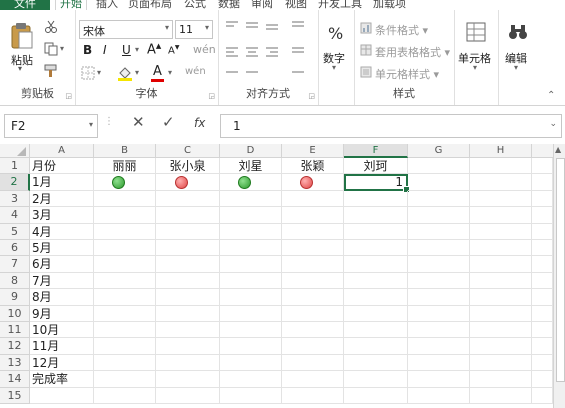 The width and height of the screenshot is (565, 408). Describe the element at coordinates (15, 363) in the screenshot. I see `row-header-13: 13` at that location.